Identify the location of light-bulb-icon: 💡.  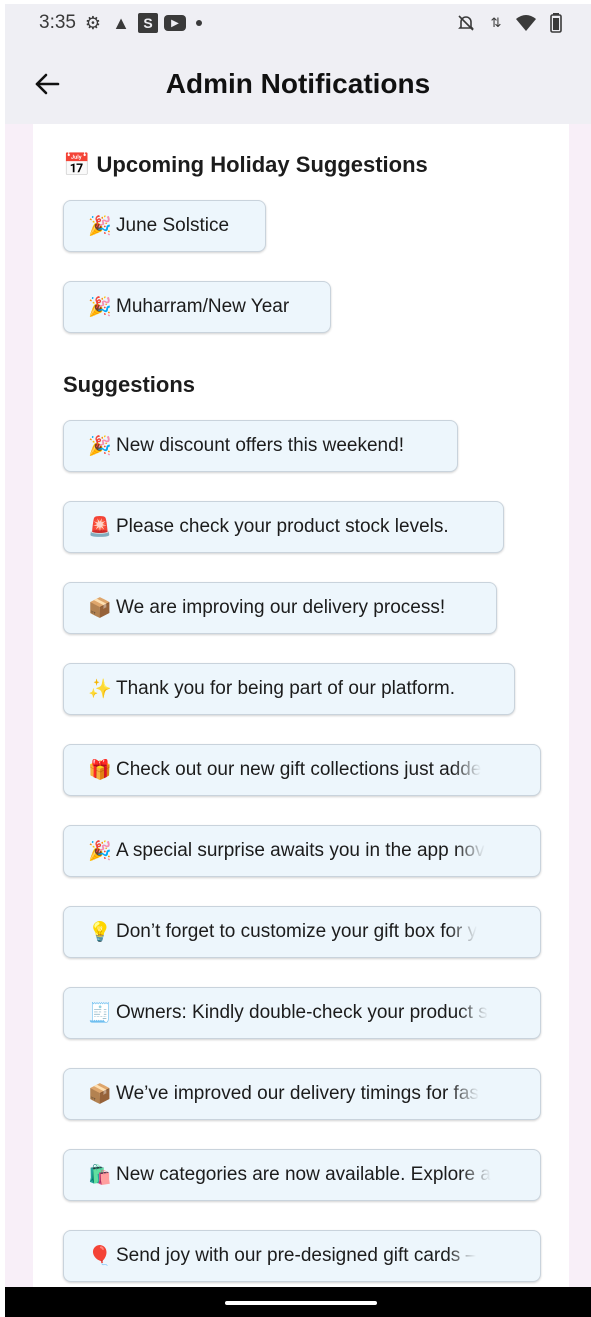
(100, 932).